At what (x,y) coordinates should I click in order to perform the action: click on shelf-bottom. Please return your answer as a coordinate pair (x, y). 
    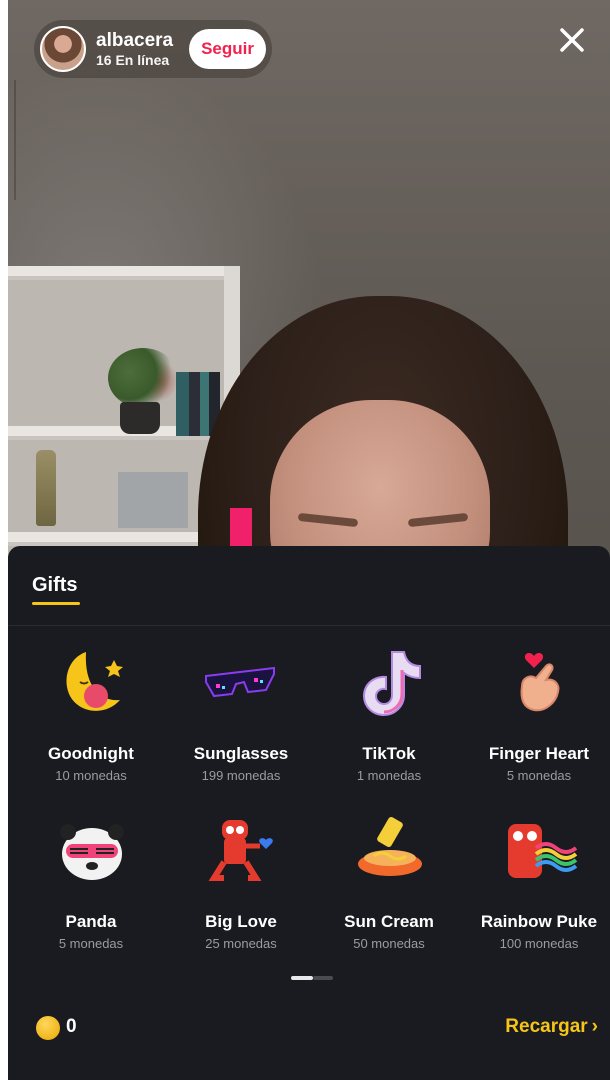
    Looking at the image, I should click on (116, 539).